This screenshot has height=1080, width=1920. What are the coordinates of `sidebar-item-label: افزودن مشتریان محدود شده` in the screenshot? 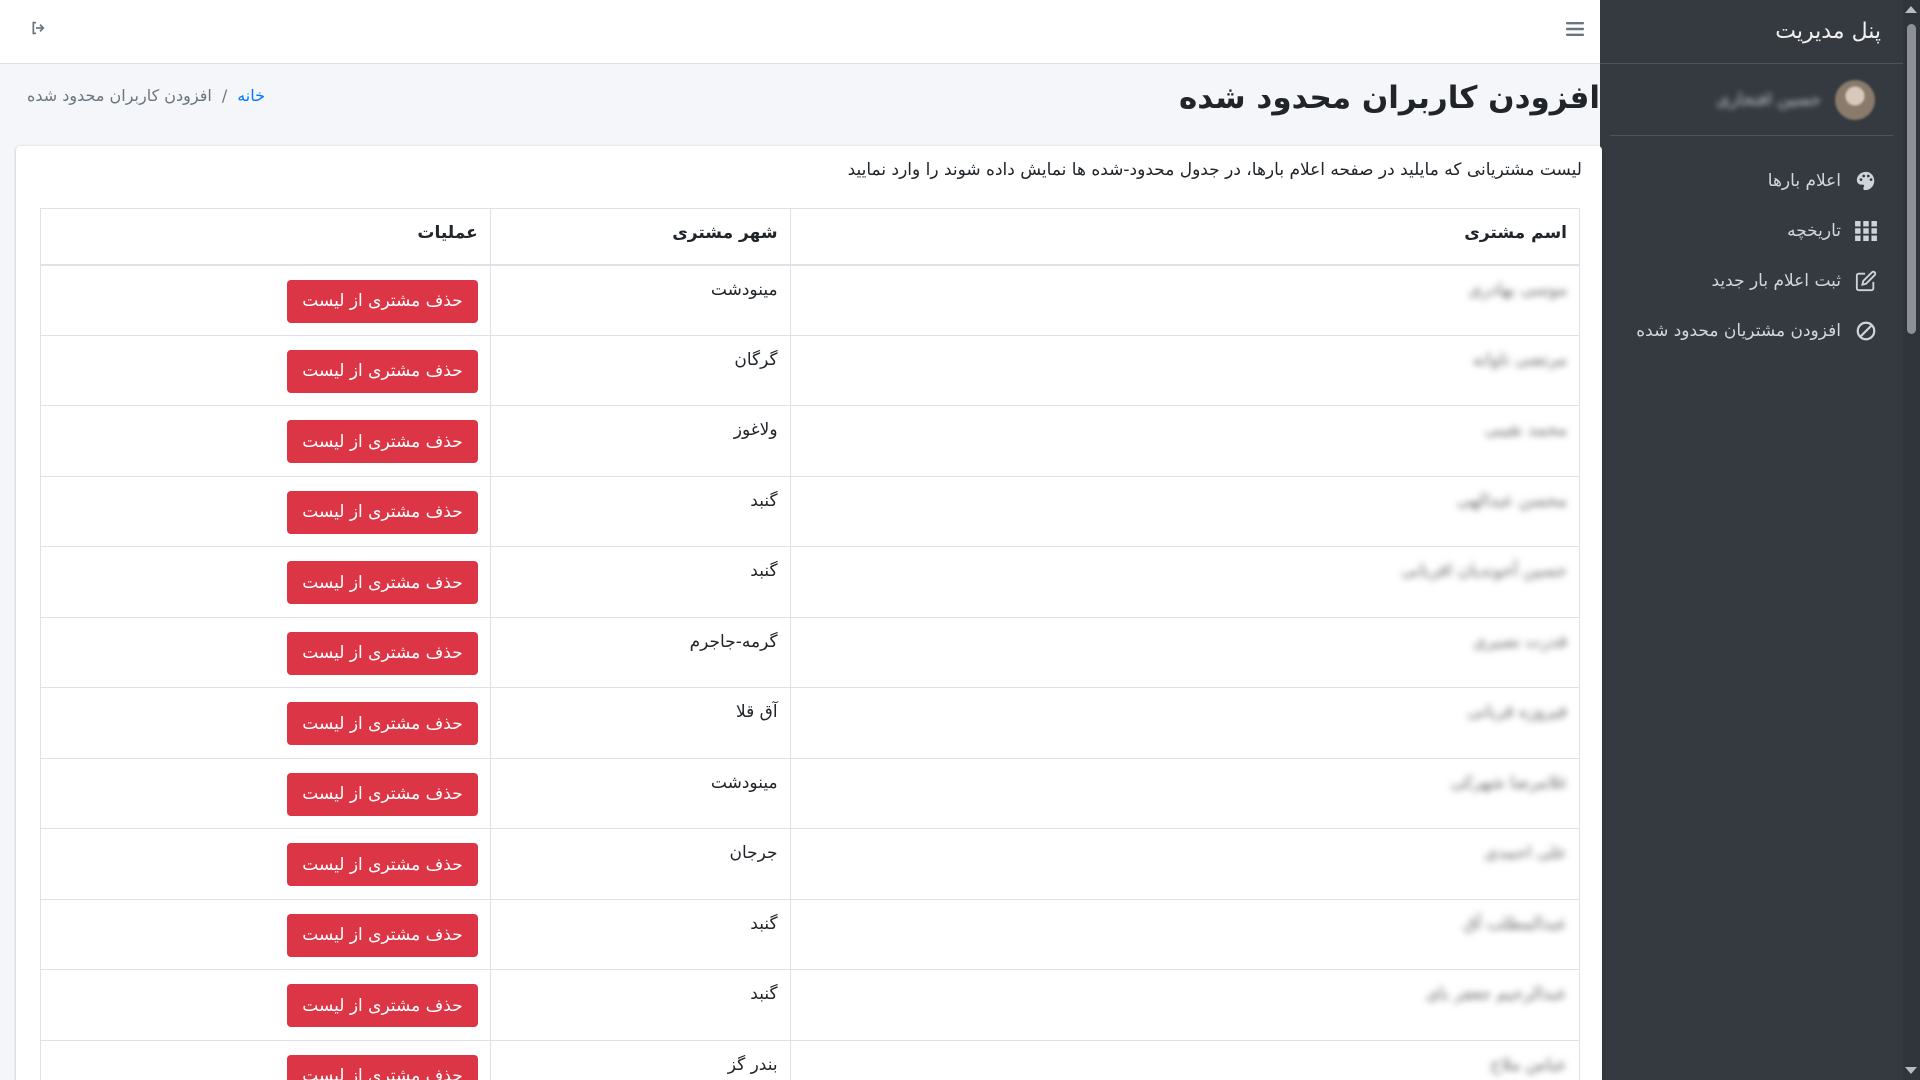 It's located at (1738, 331).